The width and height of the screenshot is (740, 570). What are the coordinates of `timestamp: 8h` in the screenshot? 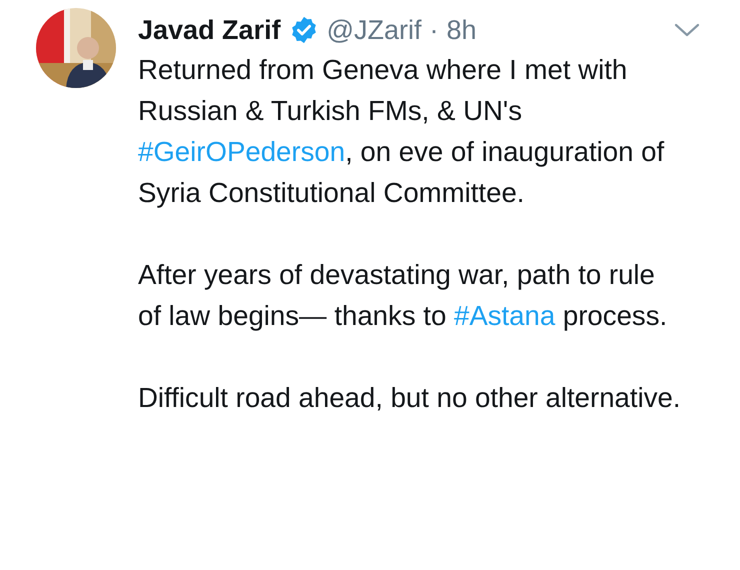 It's located at (461, 30).